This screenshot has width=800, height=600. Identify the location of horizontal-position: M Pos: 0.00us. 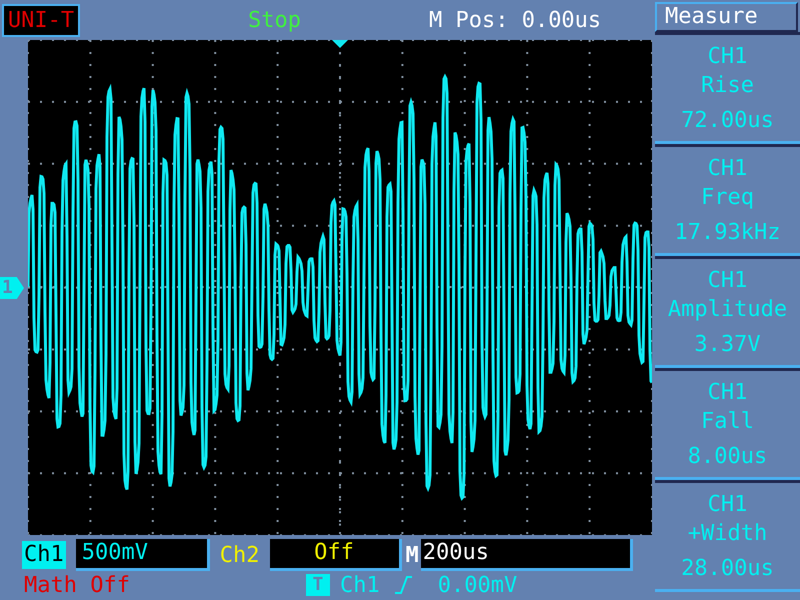
(515, 20).